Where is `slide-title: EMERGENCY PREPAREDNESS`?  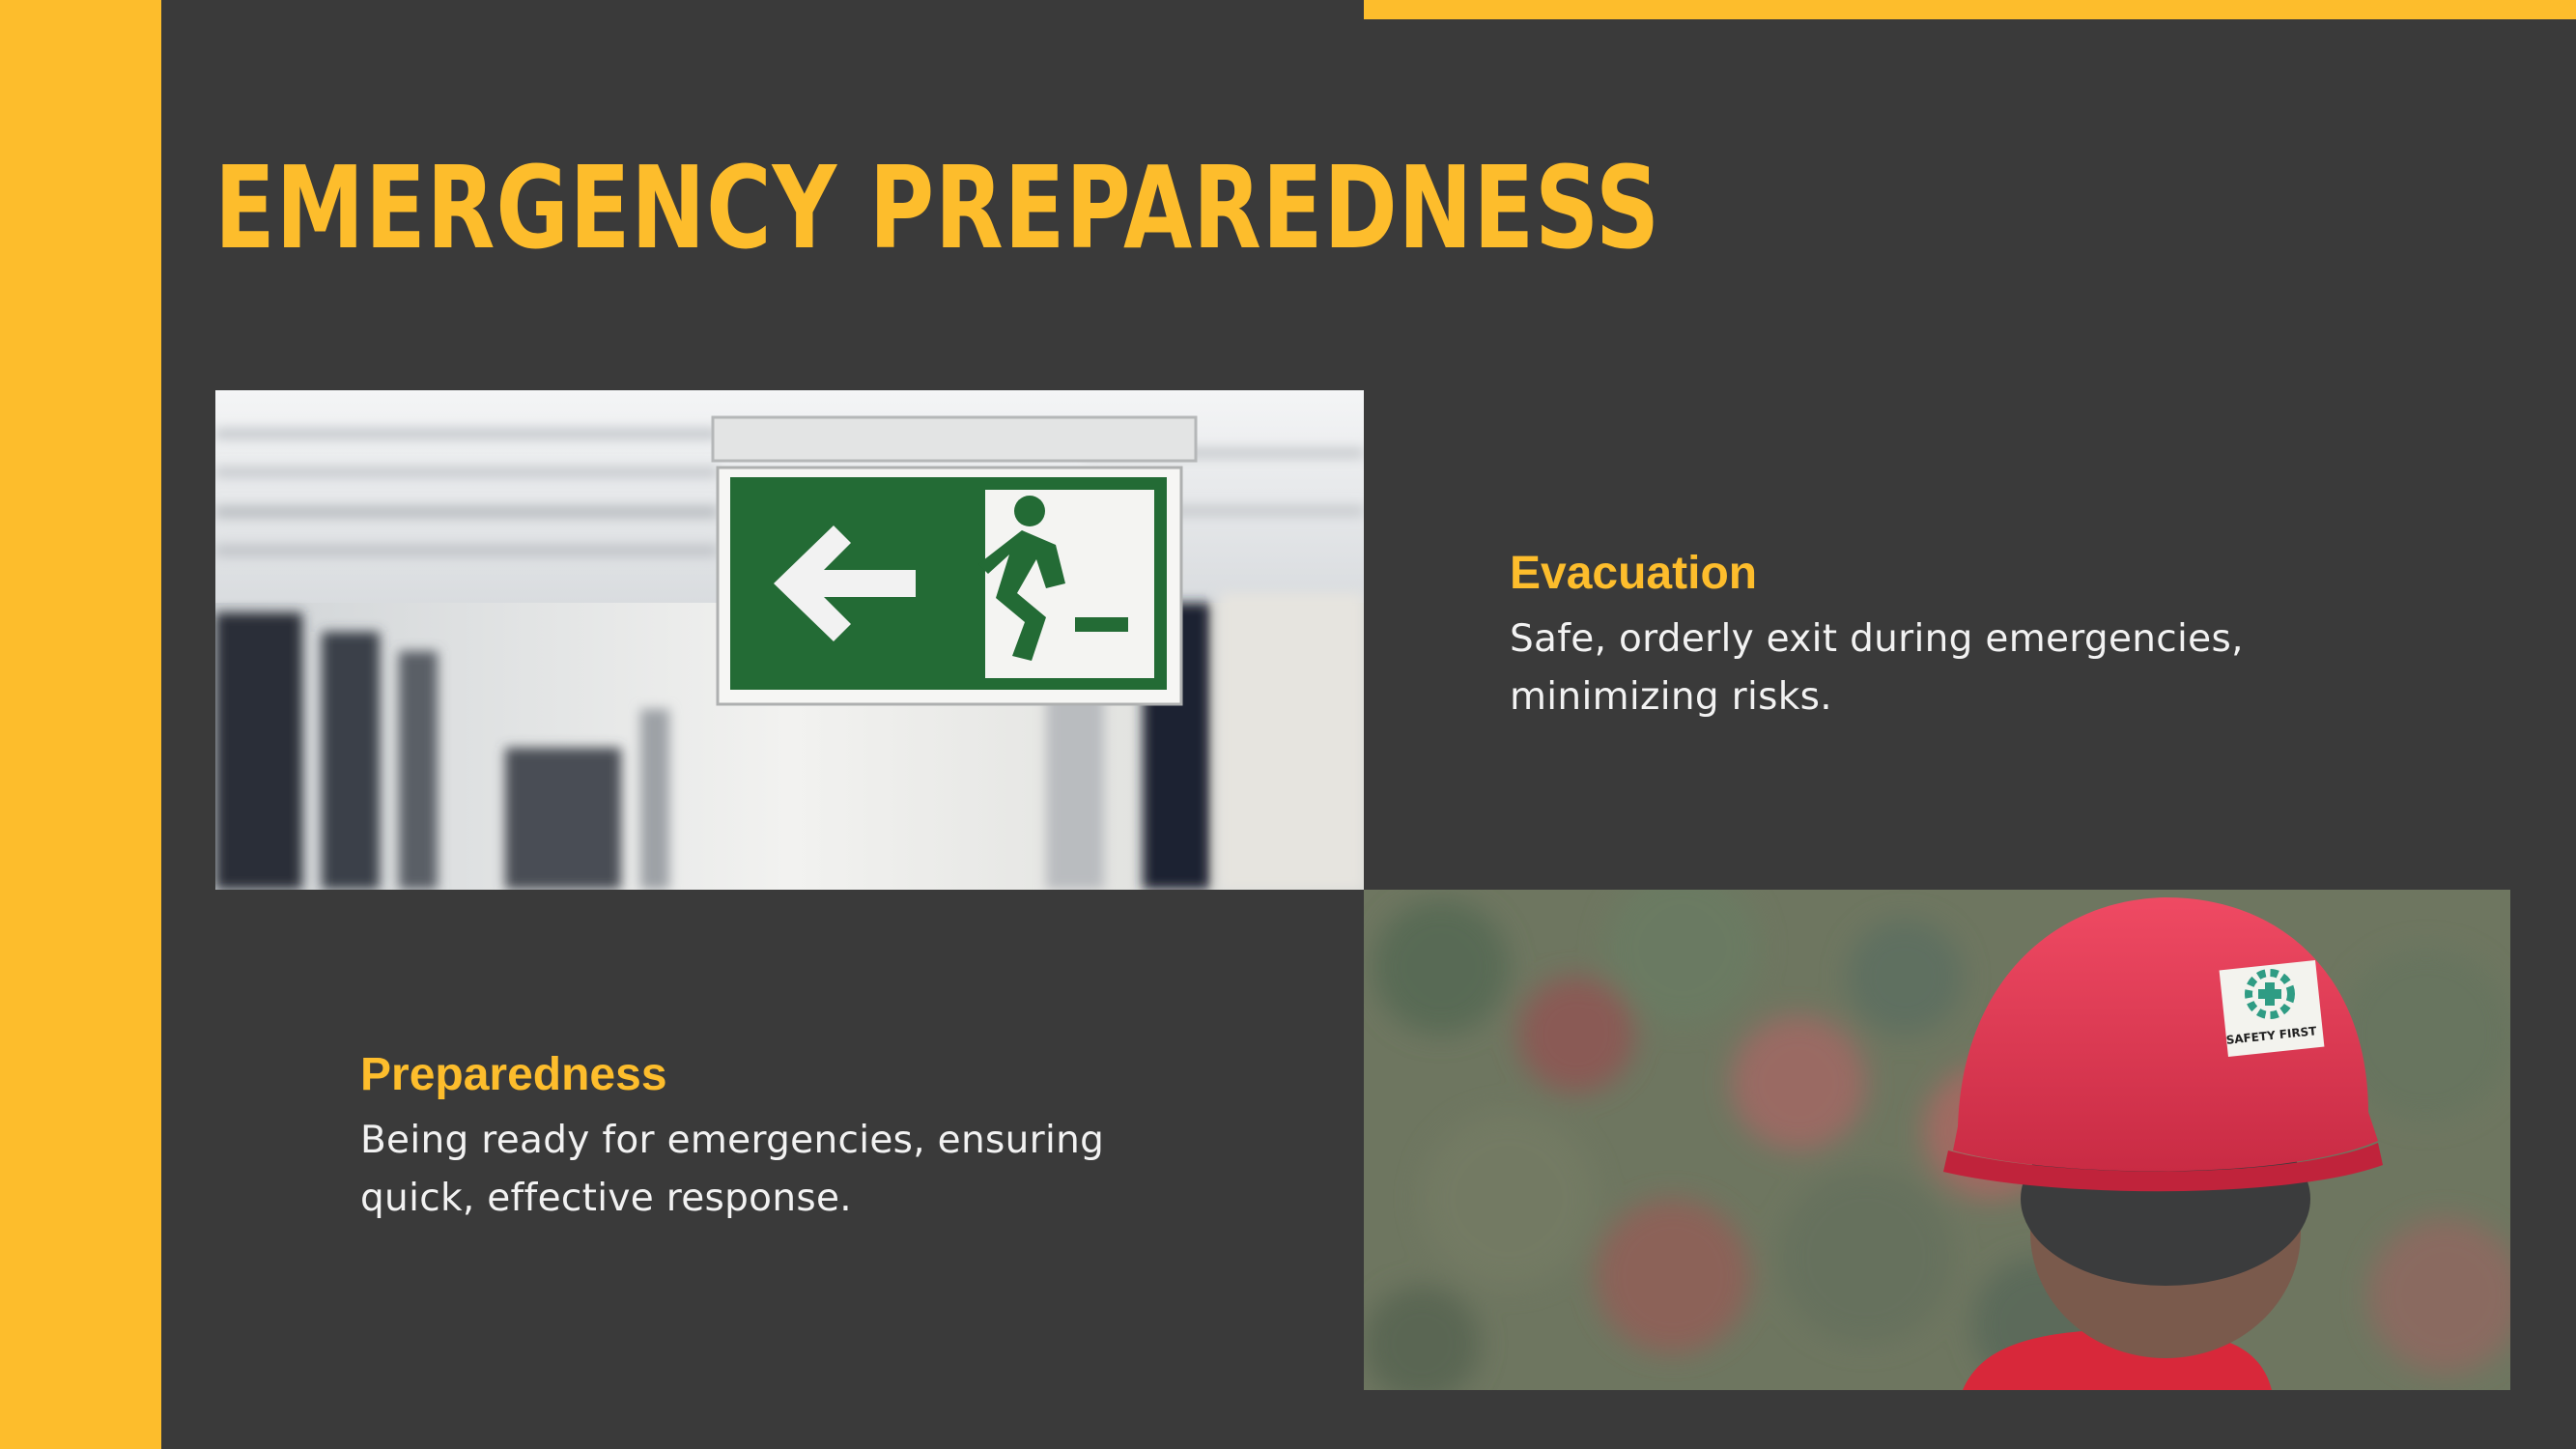
slide-title: EMERGENCY PREPAREDNESS is located at coordinates (937, 207).